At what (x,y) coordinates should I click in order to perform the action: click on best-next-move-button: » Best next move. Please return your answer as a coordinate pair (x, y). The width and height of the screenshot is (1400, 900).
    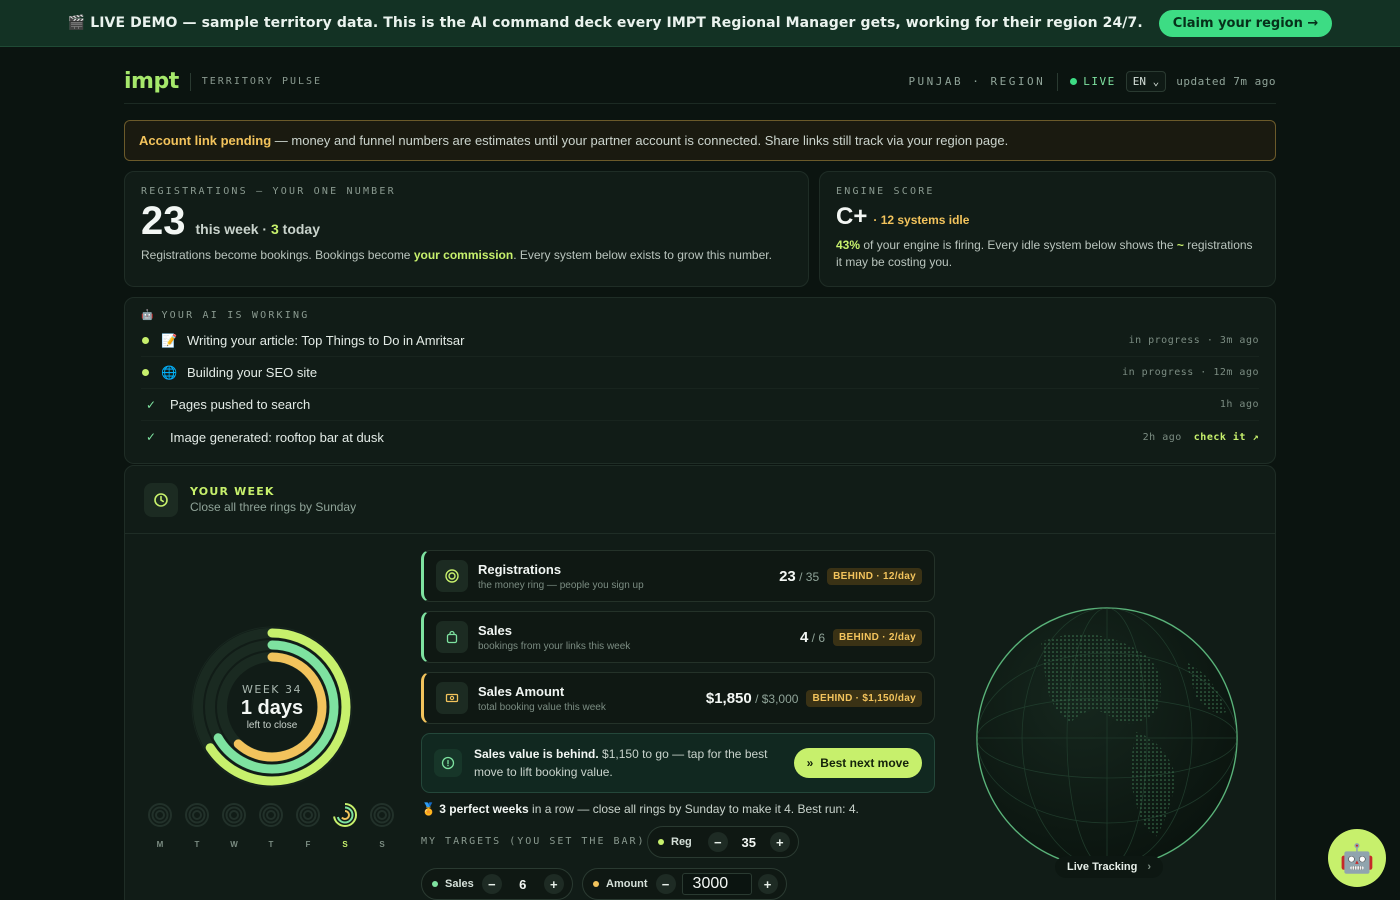
    Looking at the image, I should click on (857, 763).